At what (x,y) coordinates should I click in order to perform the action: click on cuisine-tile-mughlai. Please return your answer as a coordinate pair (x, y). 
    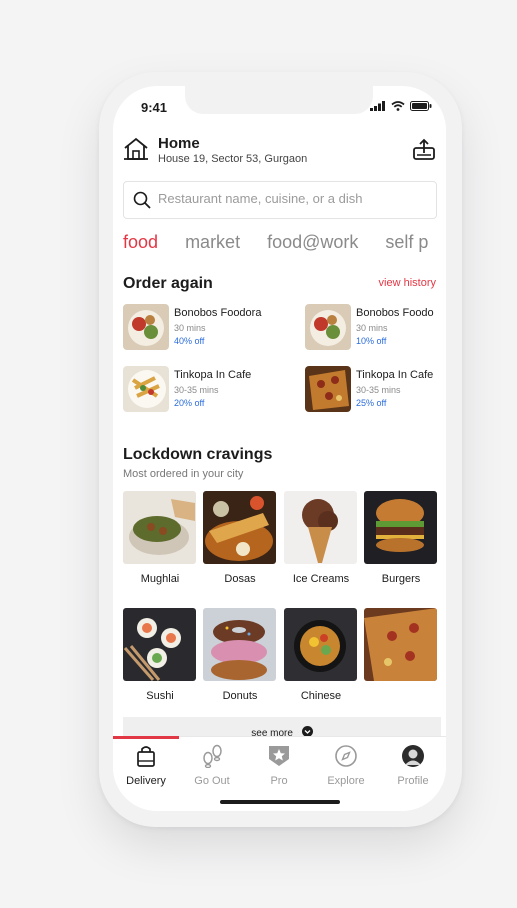
    Looking at the image, I should click on (159, 527).